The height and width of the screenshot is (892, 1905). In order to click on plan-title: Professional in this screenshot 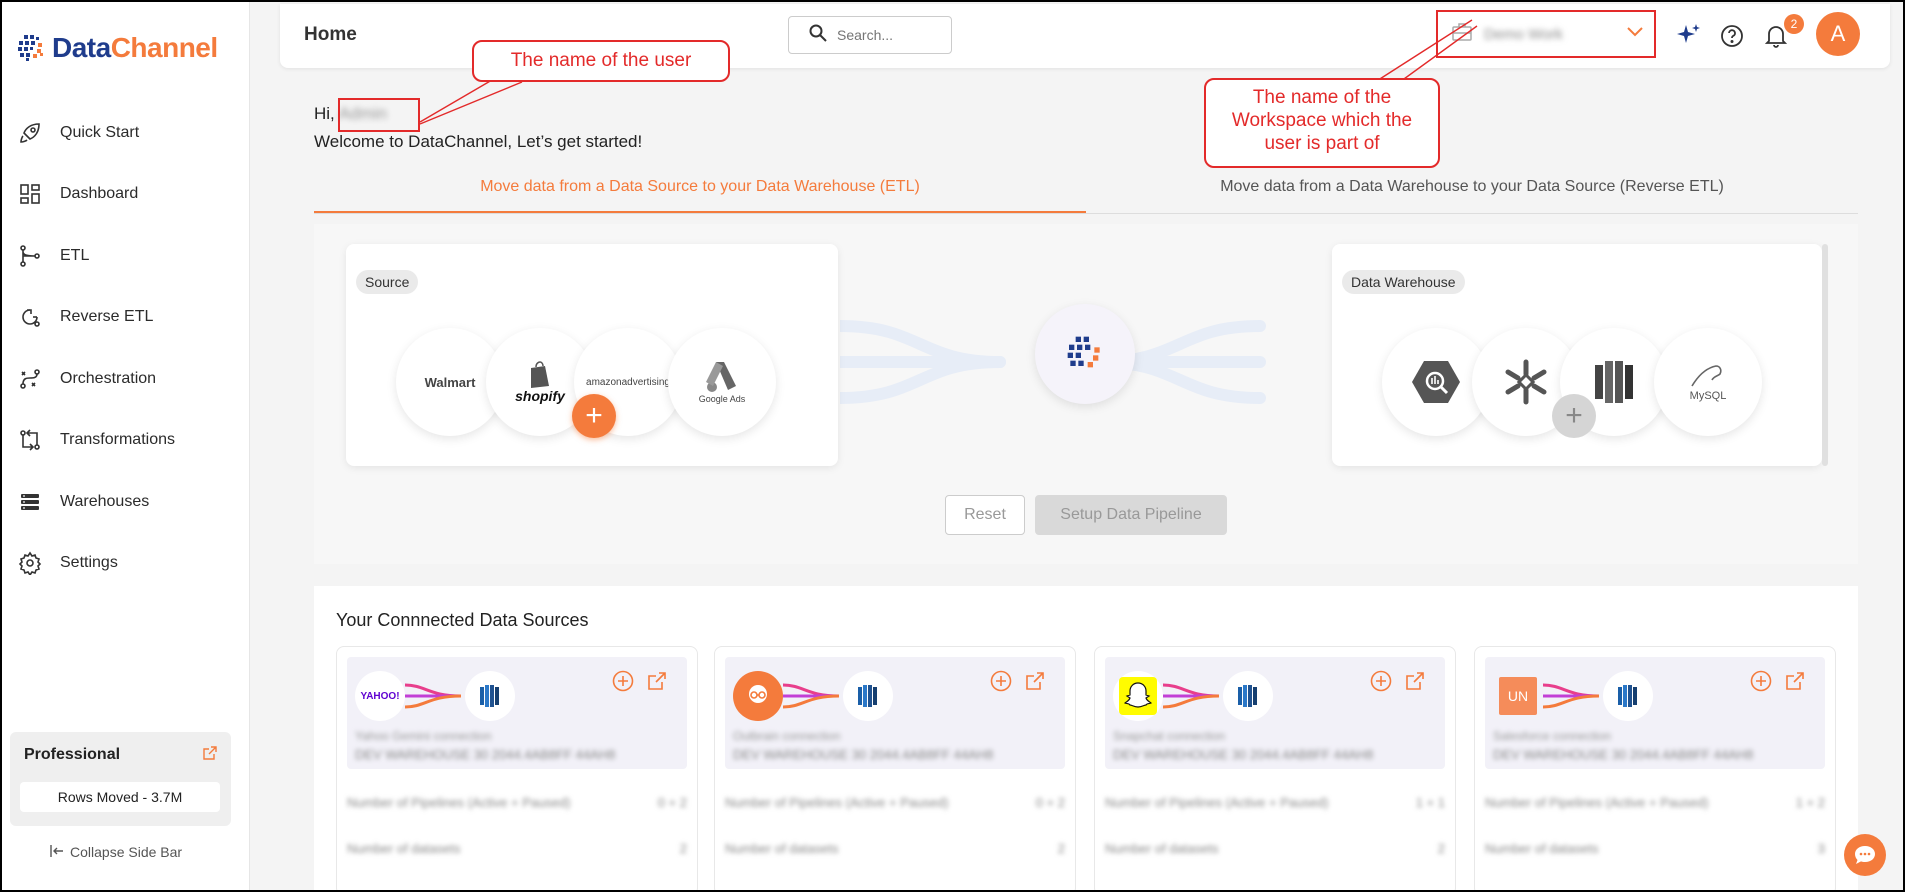, I will do `click(72, 754)`.